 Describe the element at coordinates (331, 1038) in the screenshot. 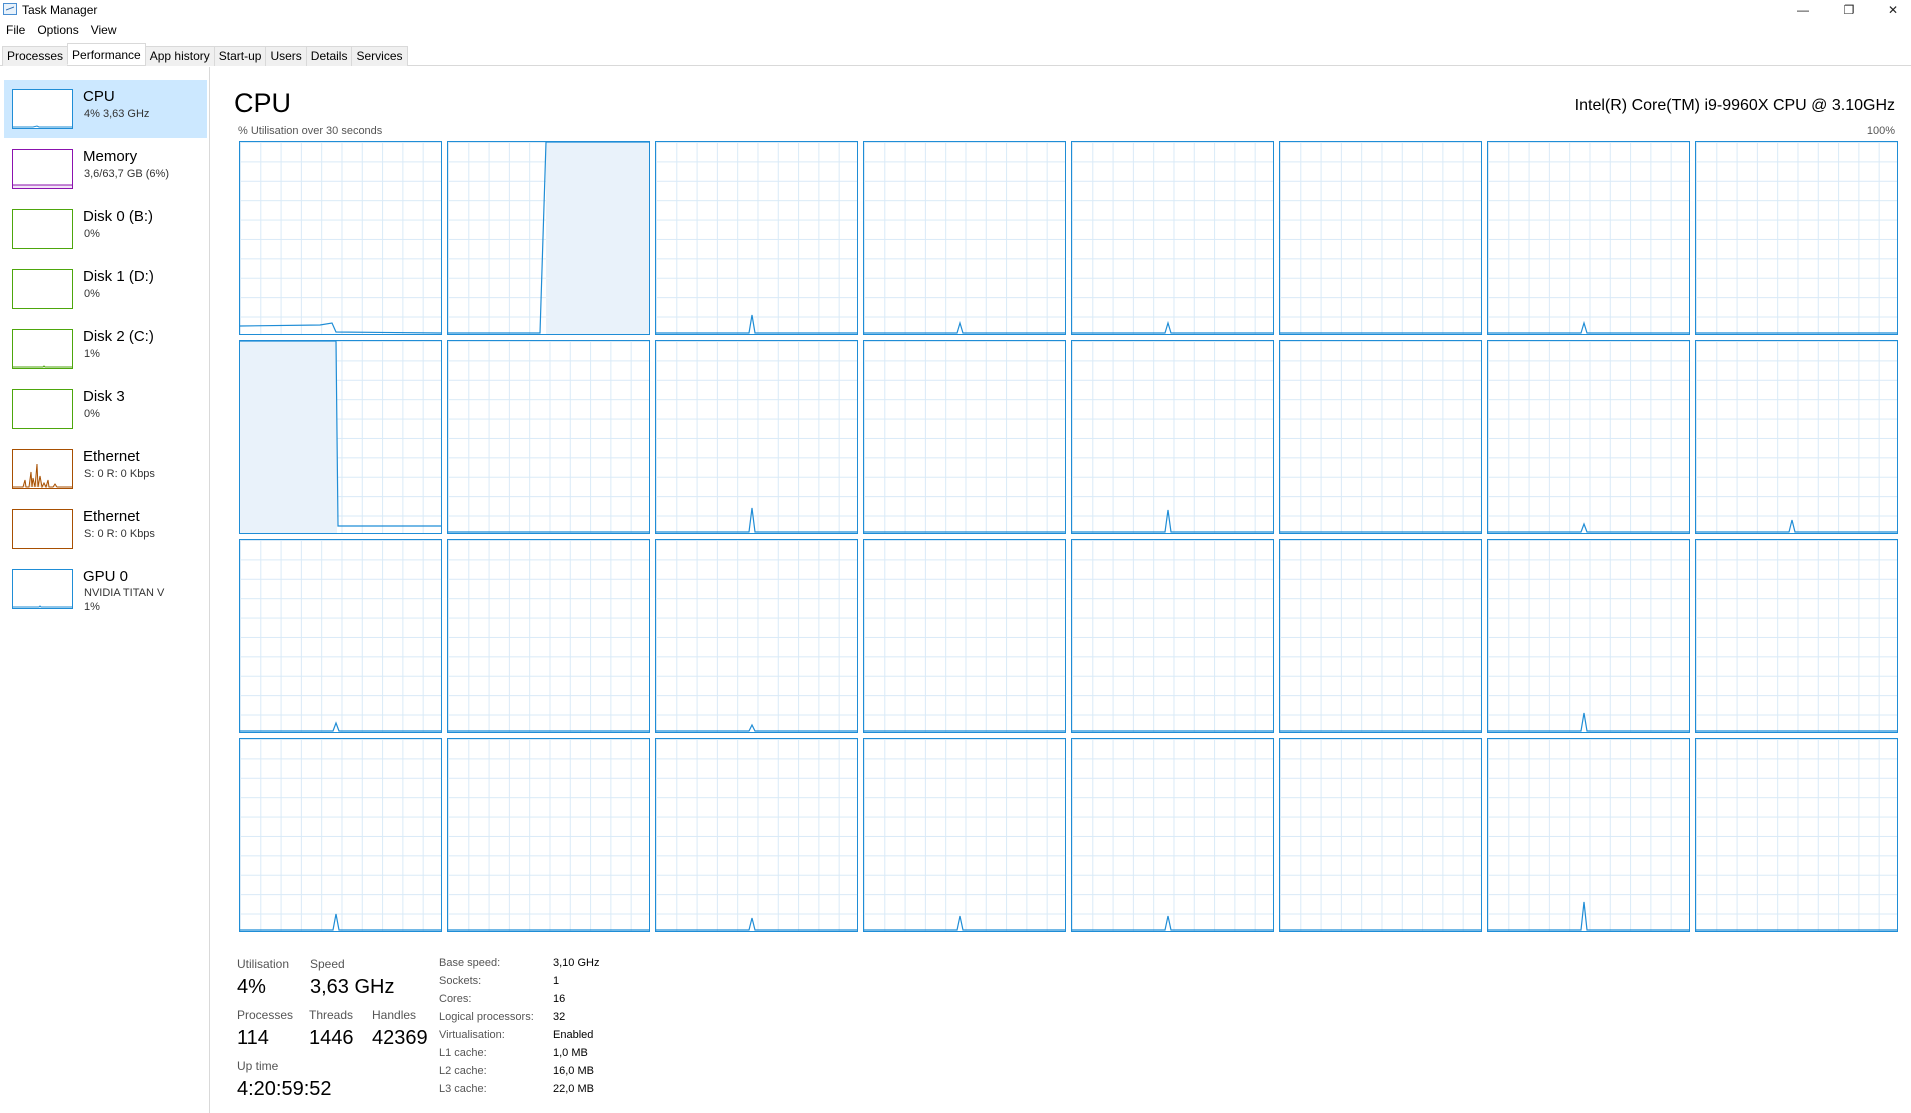

I see `threads-value: 1446` at that location.